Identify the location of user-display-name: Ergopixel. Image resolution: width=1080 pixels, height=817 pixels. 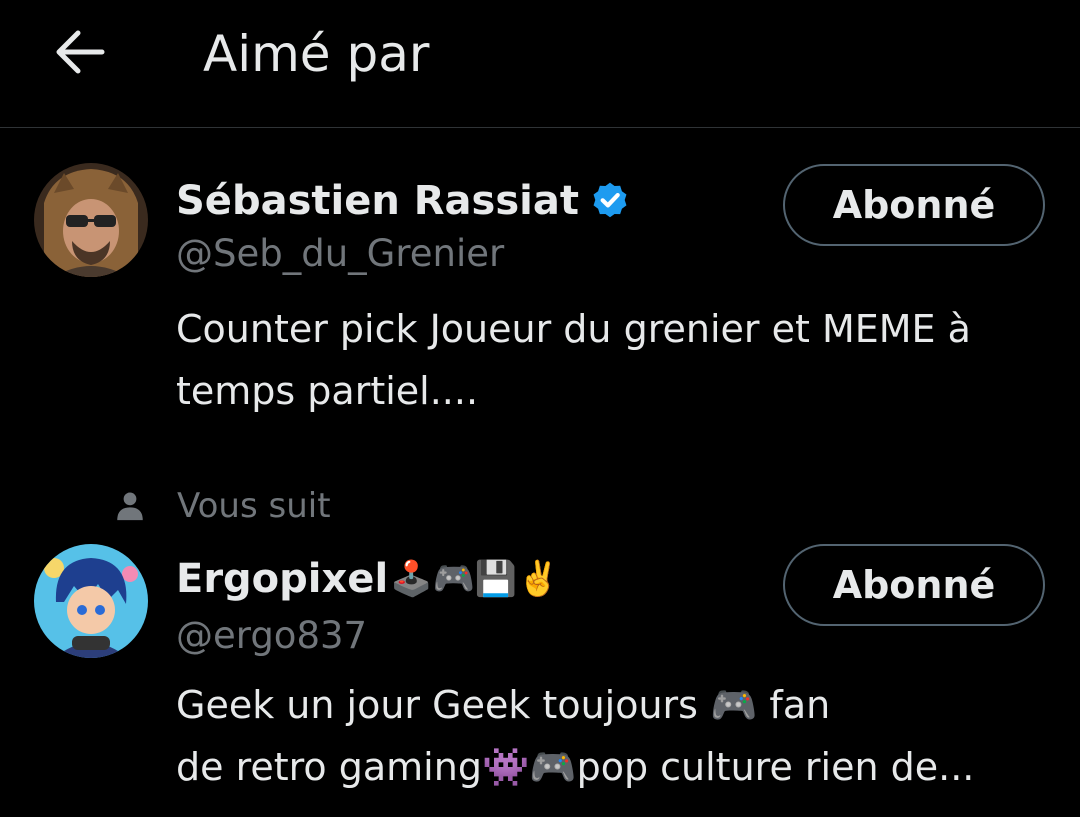
(282, 579).